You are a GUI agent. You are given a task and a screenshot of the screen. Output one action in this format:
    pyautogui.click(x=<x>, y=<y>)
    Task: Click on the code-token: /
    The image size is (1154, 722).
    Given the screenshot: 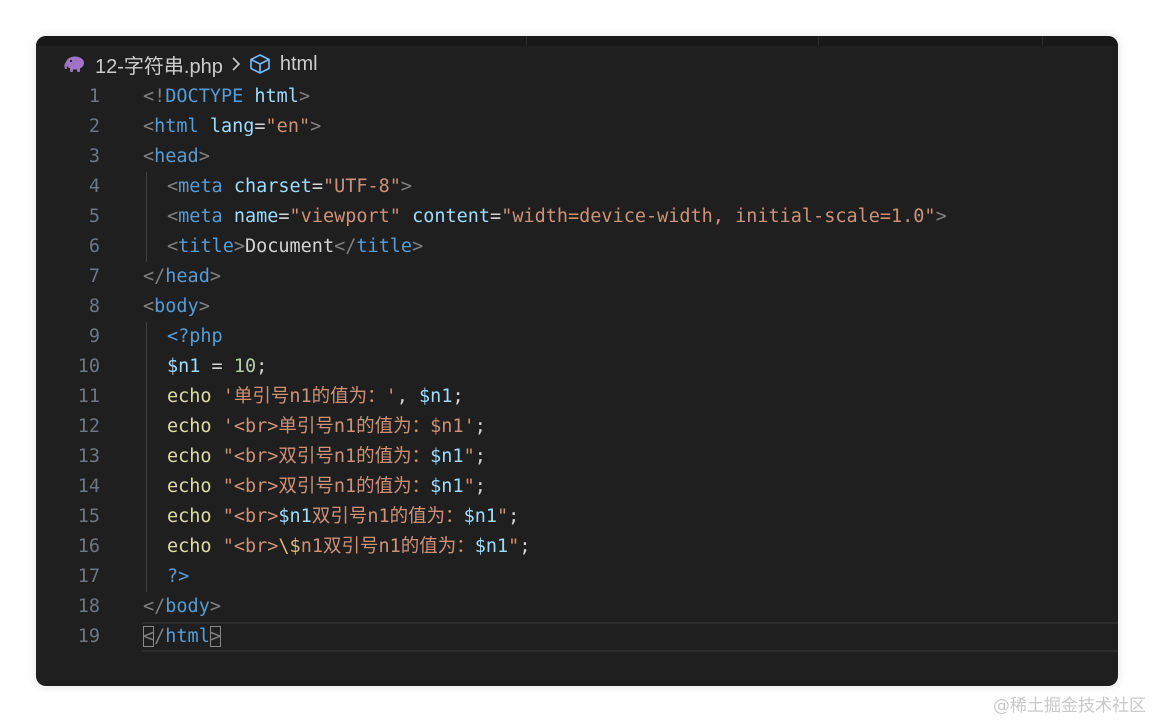 What is the action you would take?
    pyautogui.click(x=160, y=636)
    